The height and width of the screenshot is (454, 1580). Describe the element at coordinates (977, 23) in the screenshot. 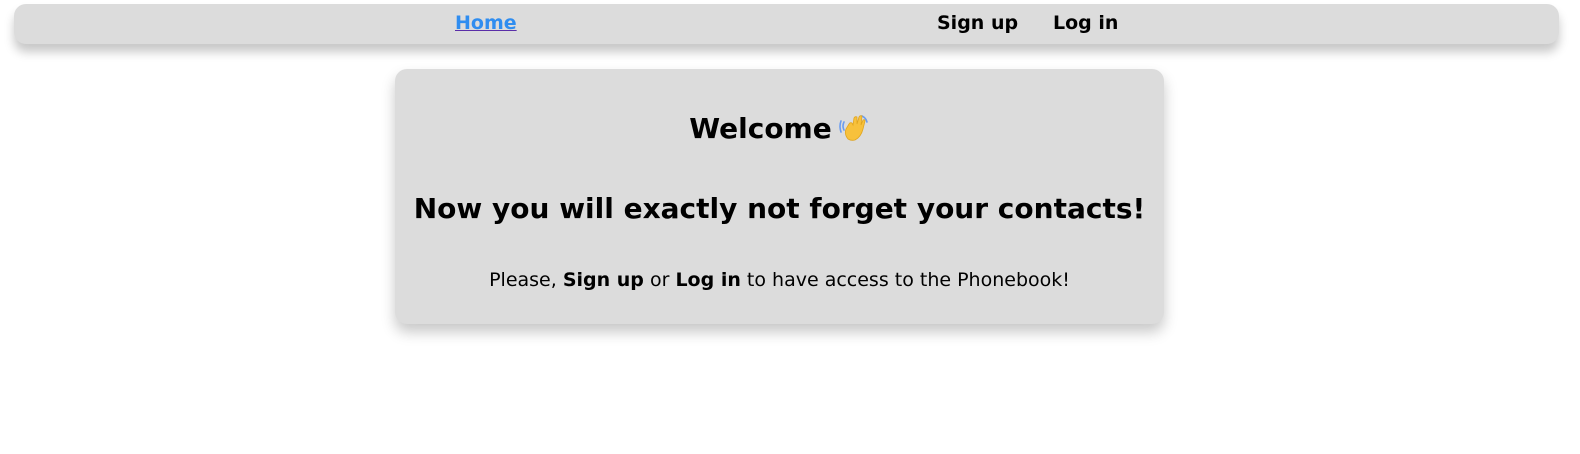

I see `nav-signup-link: Sign up` at that location.